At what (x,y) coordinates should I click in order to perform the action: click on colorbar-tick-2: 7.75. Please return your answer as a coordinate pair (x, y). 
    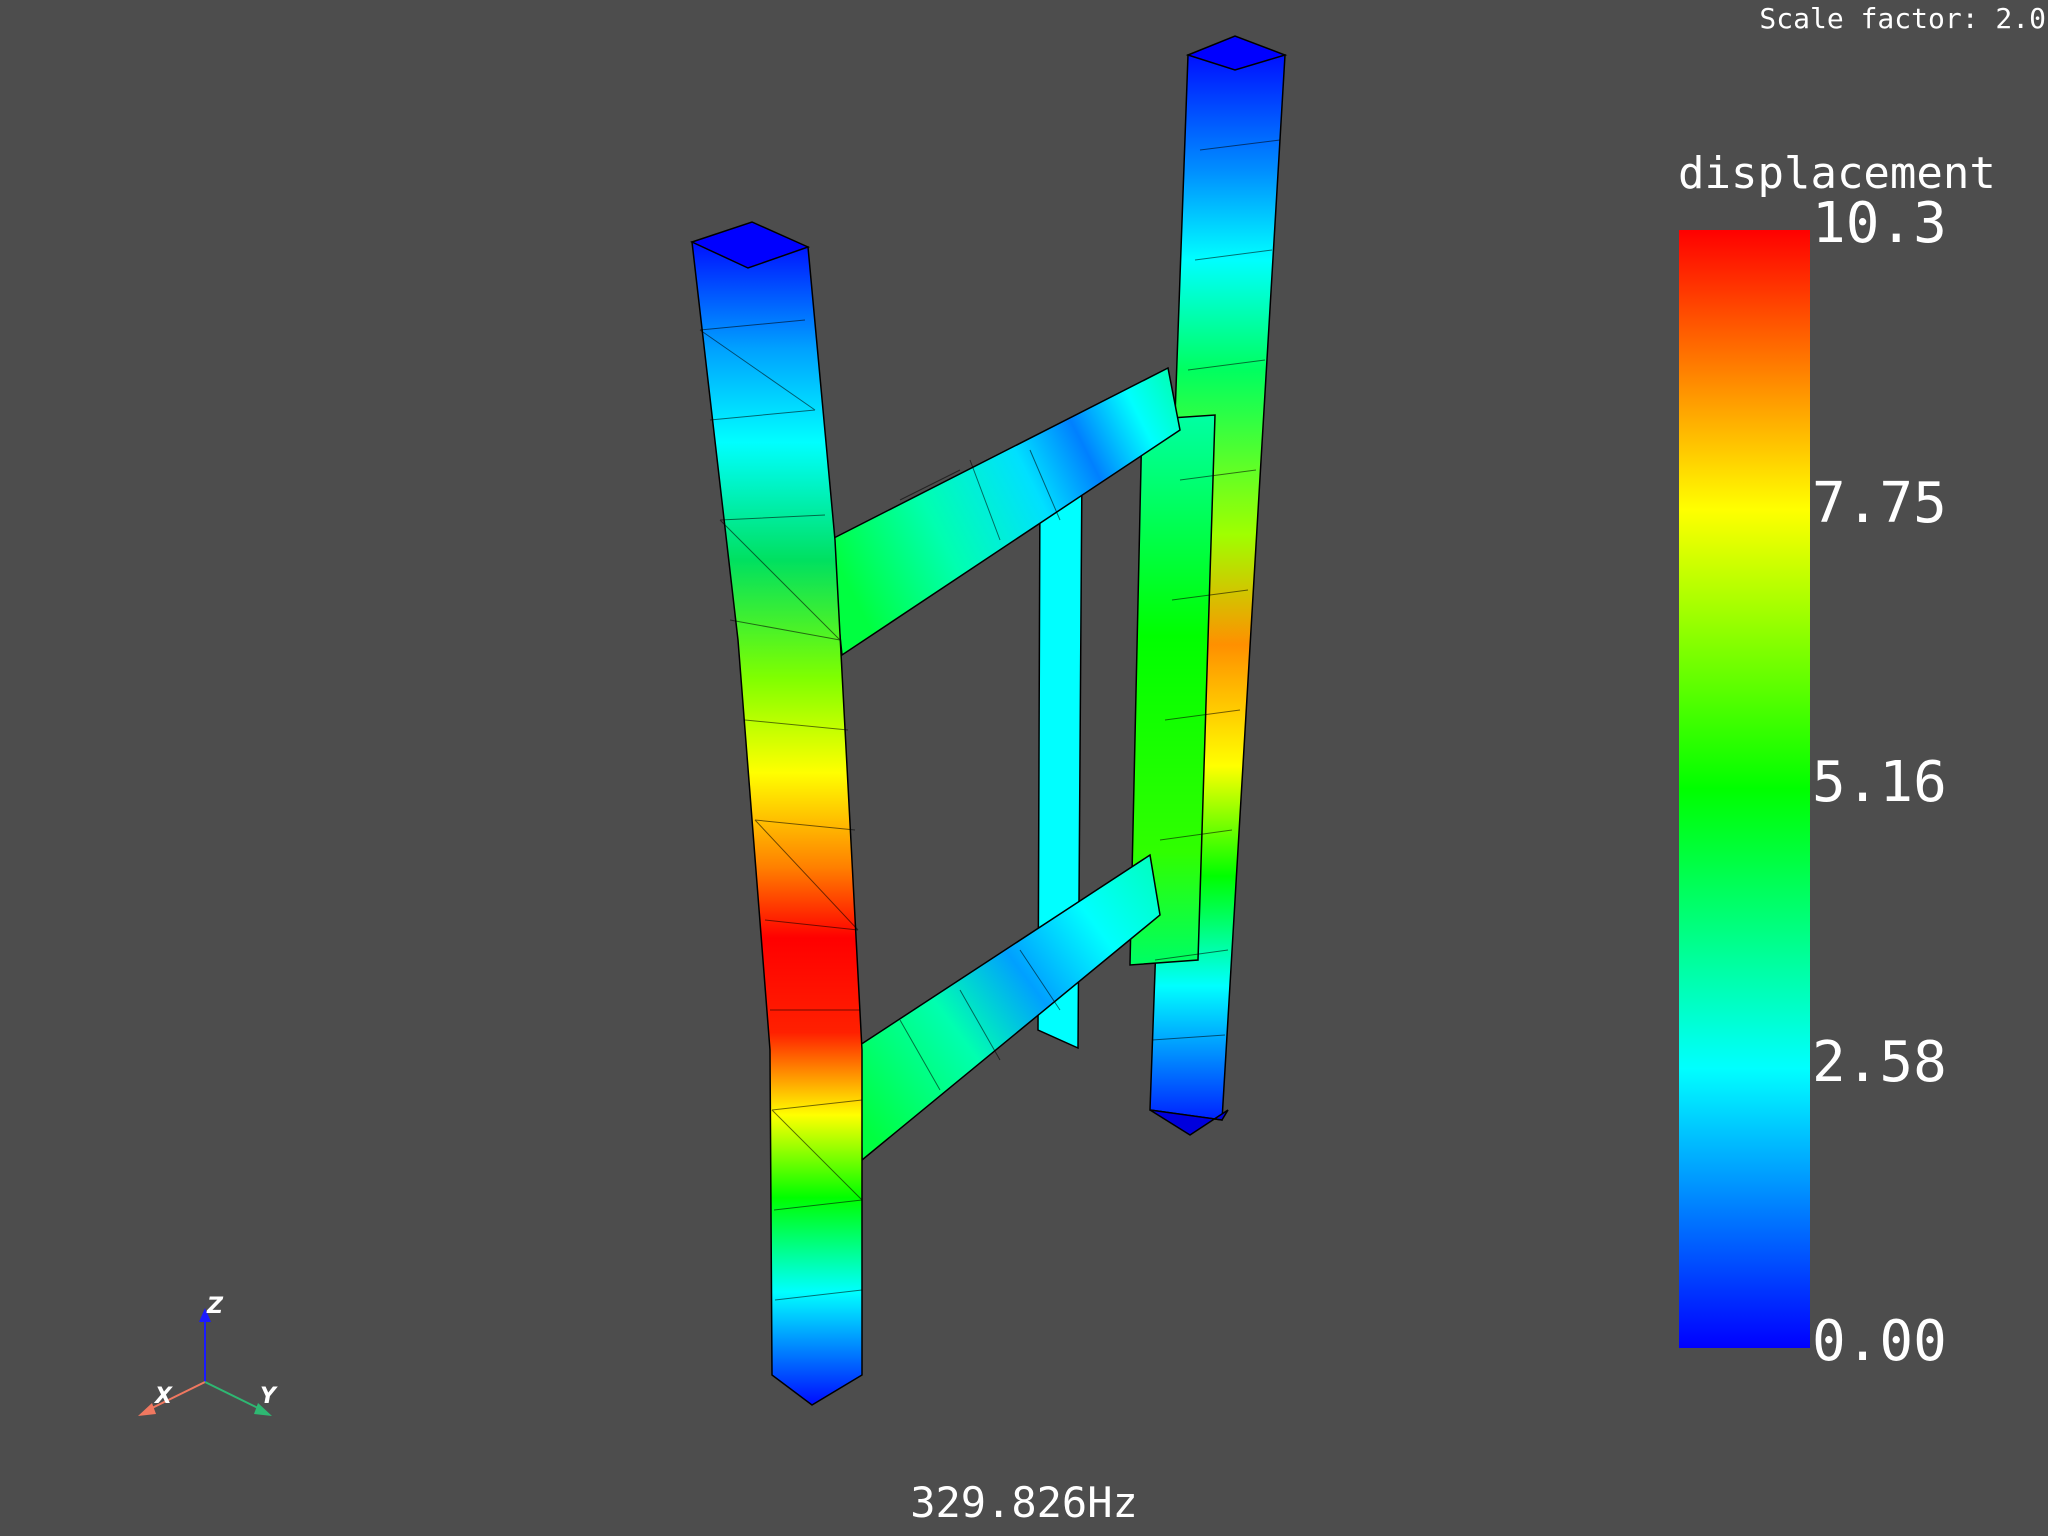
    Looking at the image, I should click on (1879, 503).